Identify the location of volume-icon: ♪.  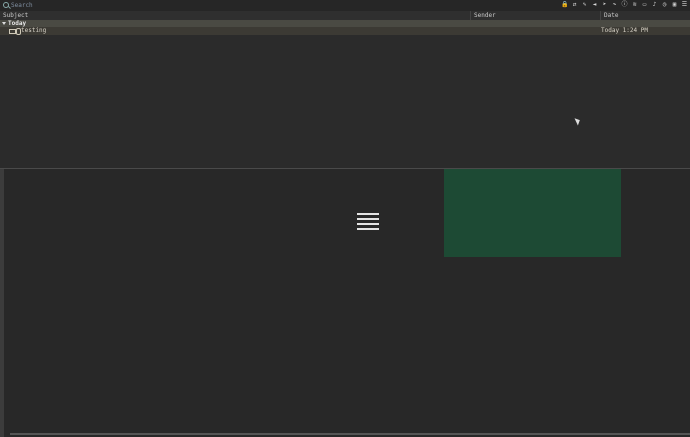
(654, 5).